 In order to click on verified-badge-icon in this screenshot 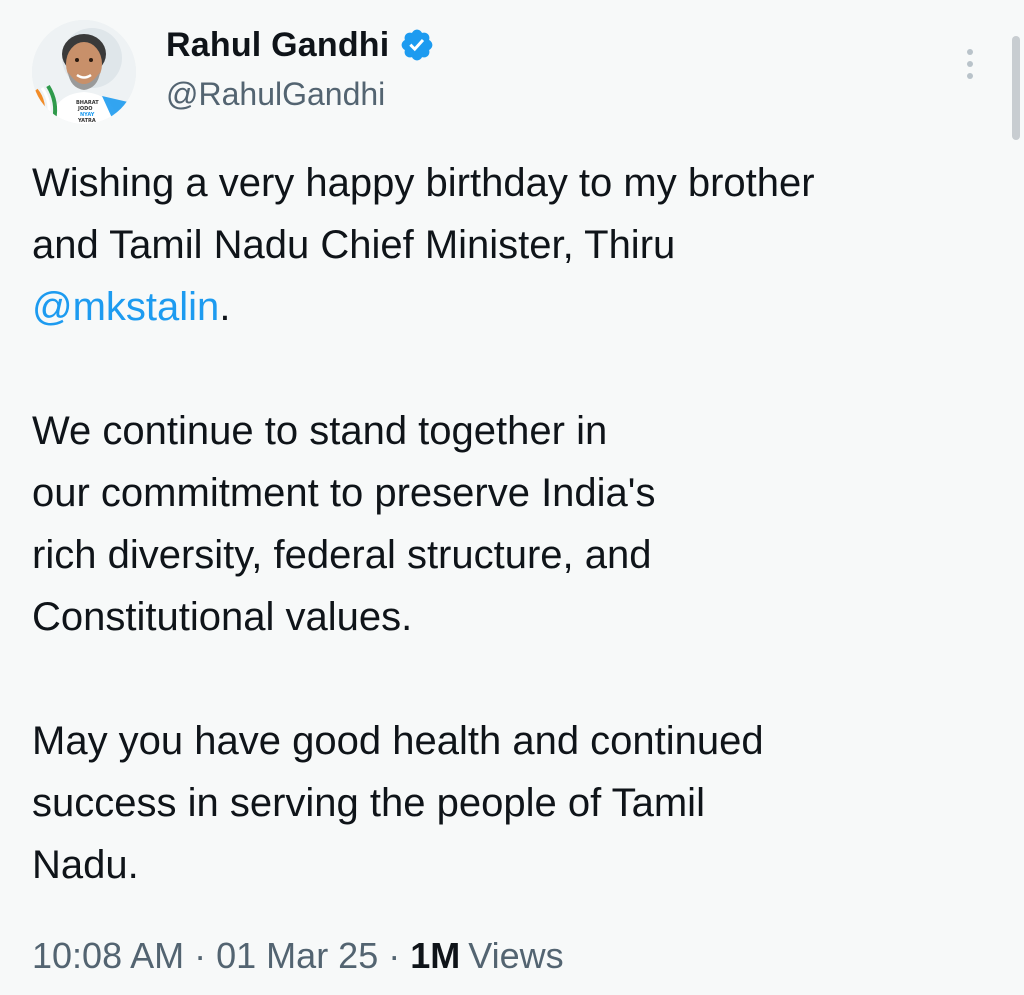, I will do `click(417, 45)`.